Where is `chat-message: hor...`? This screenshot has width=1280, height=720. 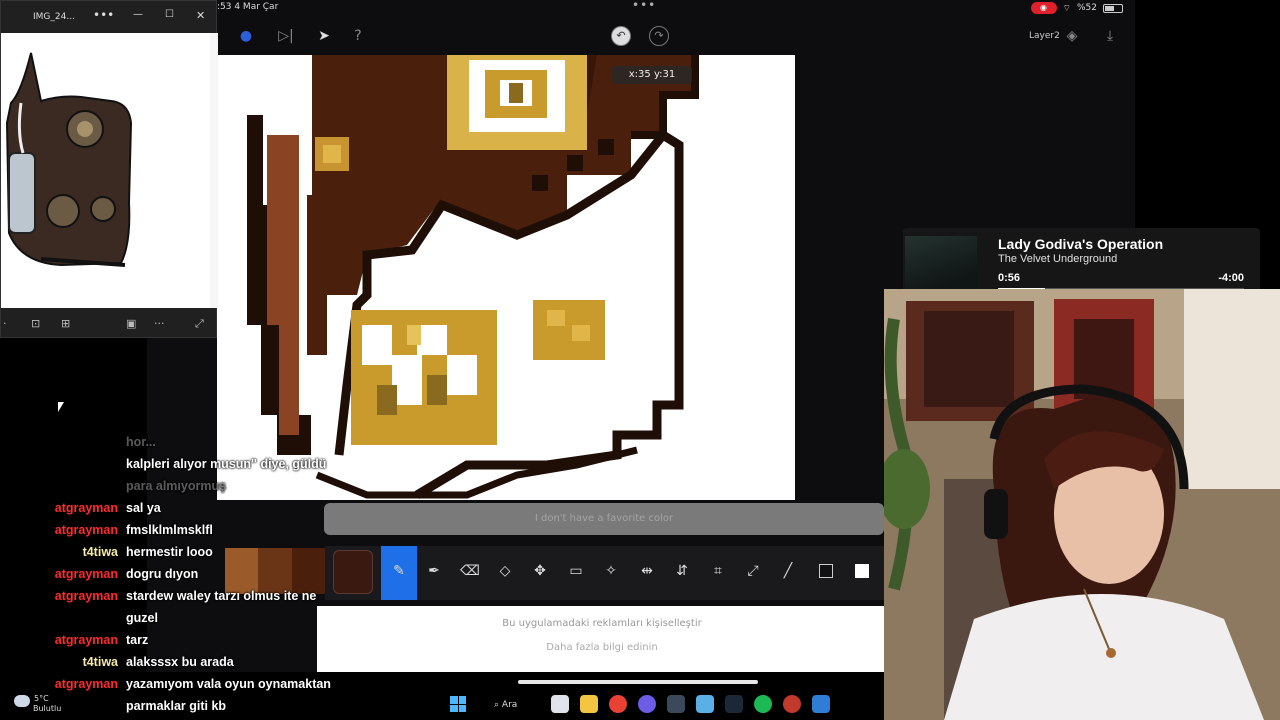
chat-message: hor... is located at coordinates (175, 444).